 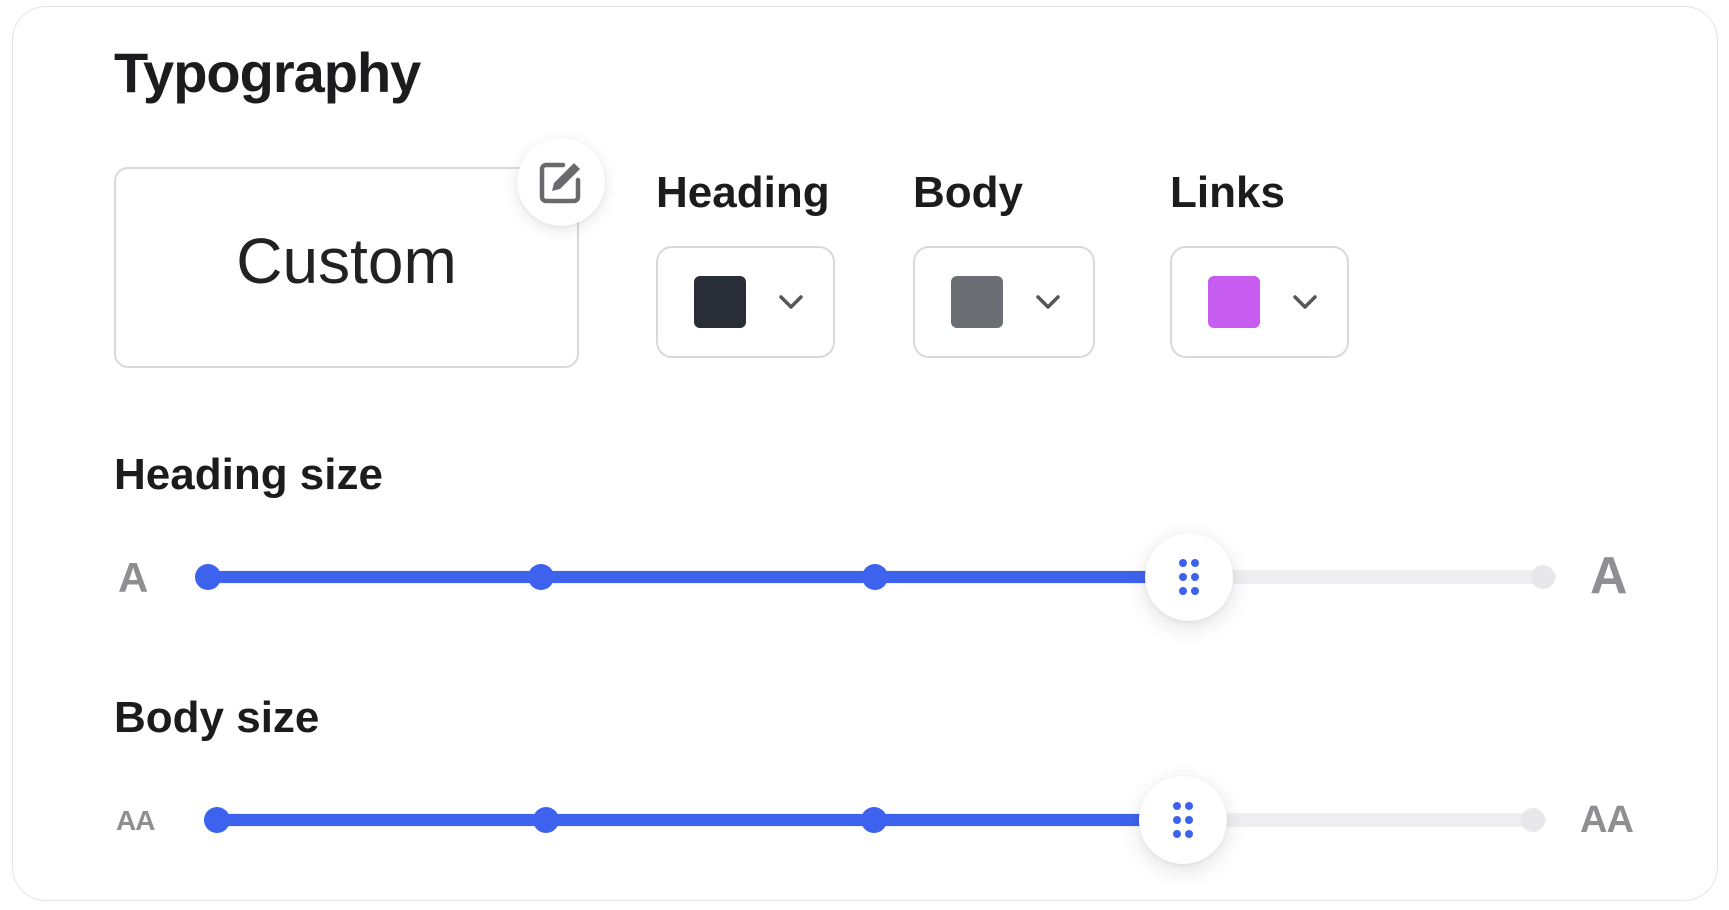 What do you see at coordinates (743, 192) in the screenshot?
I see `heading-color-label: Heading` at bounding box center [743, 192].